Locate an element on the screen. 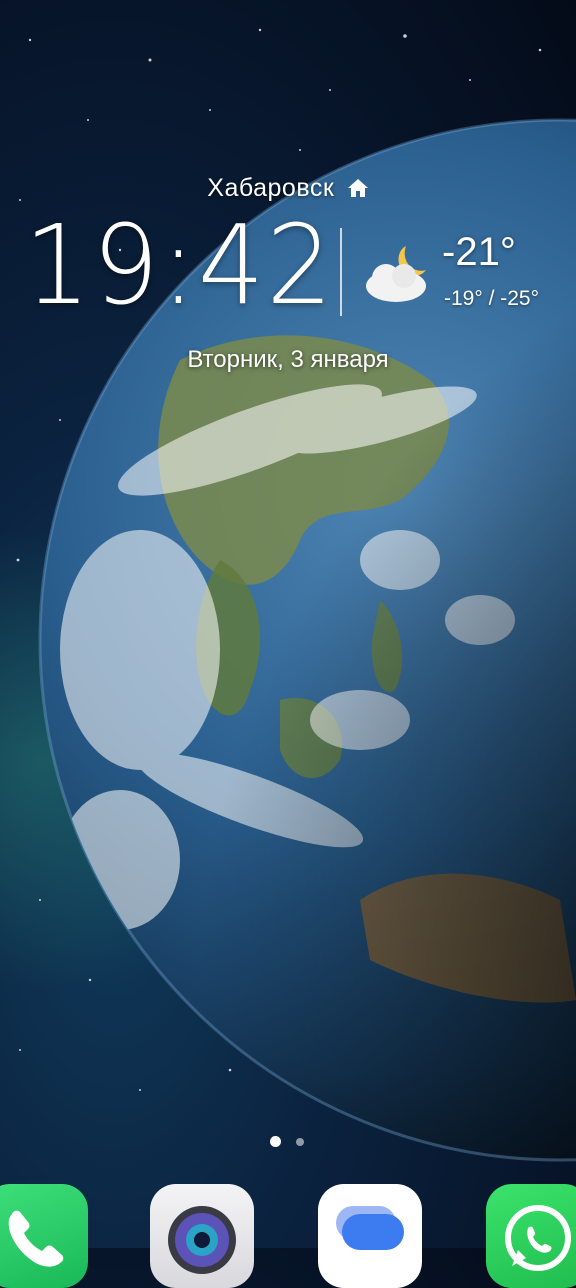  moon-cloud-icon is located at coordinates (398, 273).